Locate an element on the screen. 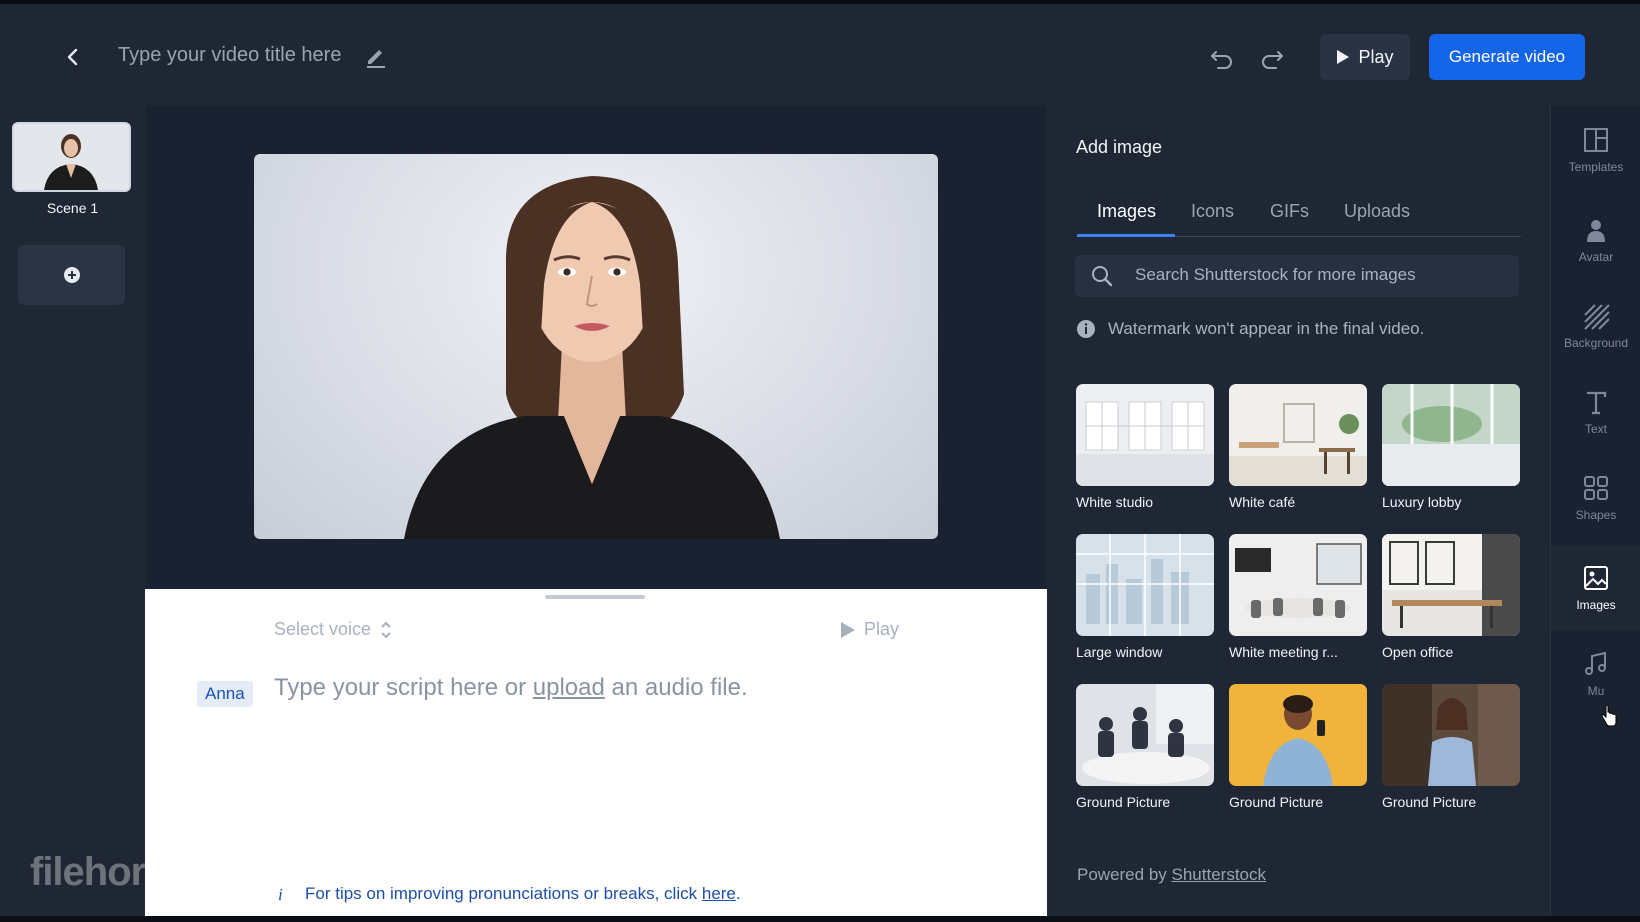 The height and width of the screenshot is (922, 1640). rail-item-text: Text is located at coordinates (1595, 412).